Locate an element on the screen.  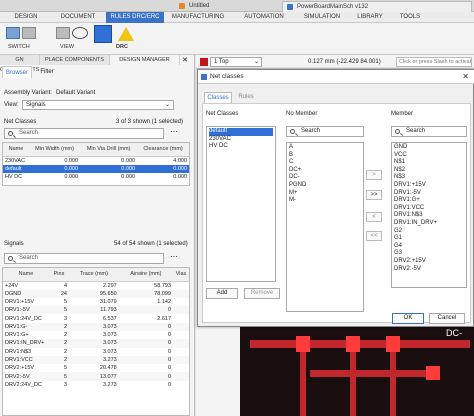
col-vias: Vias is located at coordinates (181, 275).